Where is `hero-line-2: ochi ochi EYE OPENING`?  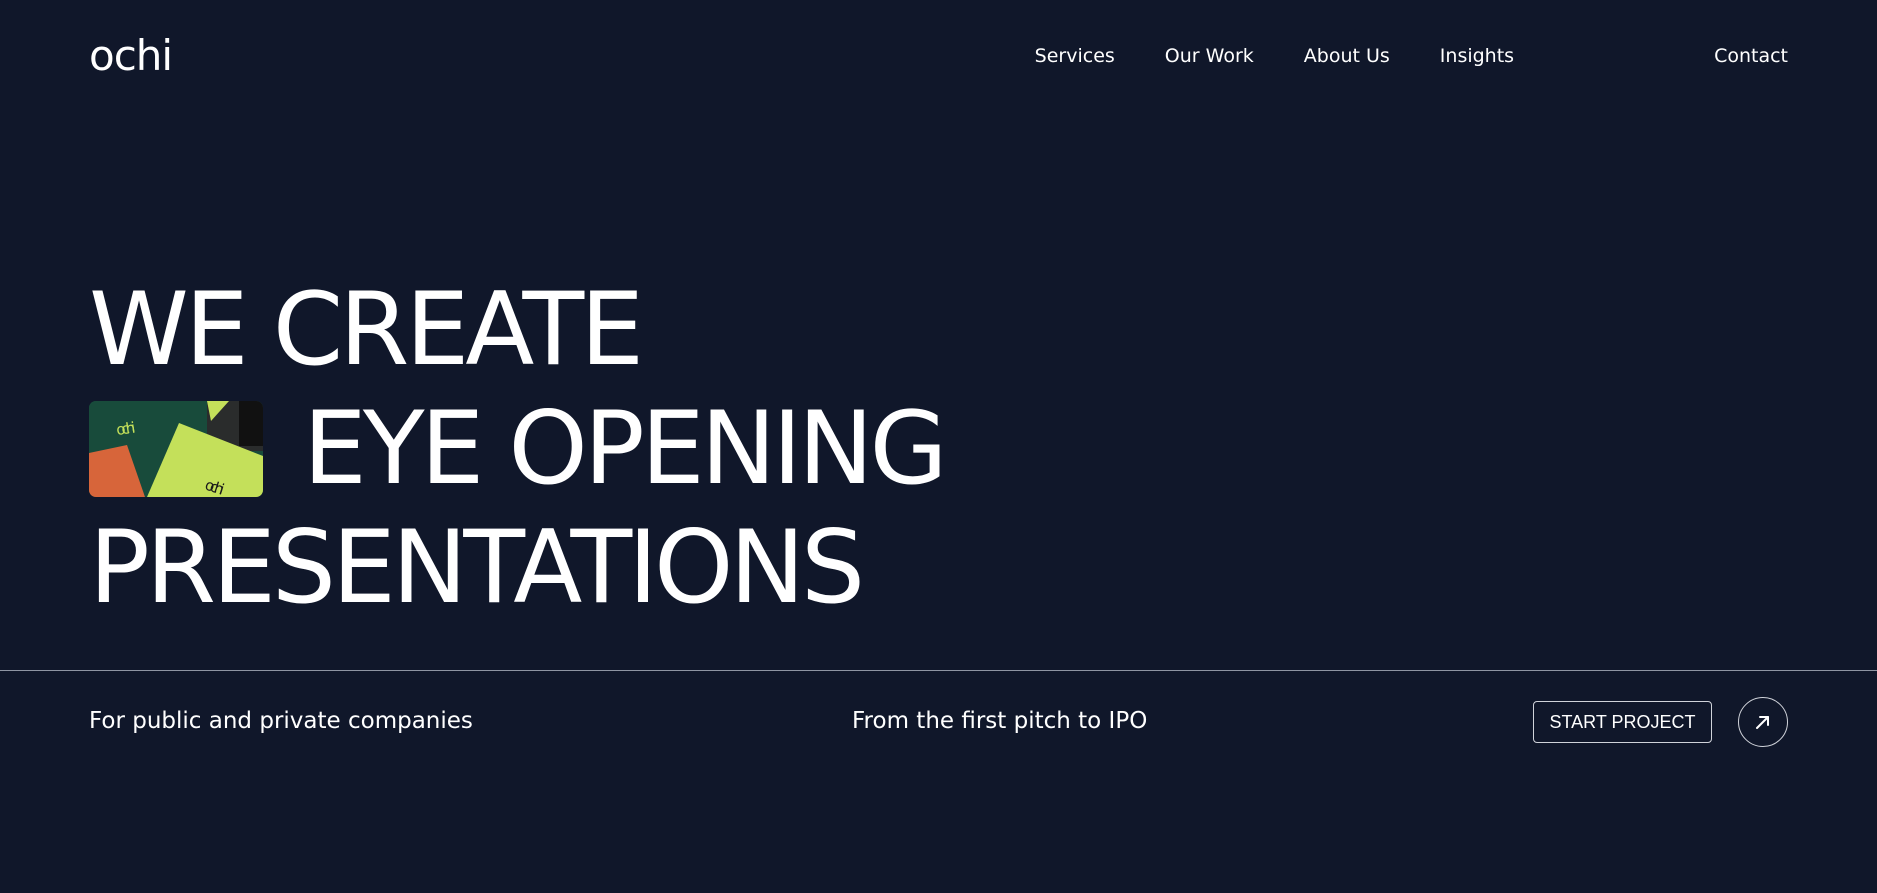
hero-line-2: ochi ochi EYE OPENING is located at coordinates (589, 448).